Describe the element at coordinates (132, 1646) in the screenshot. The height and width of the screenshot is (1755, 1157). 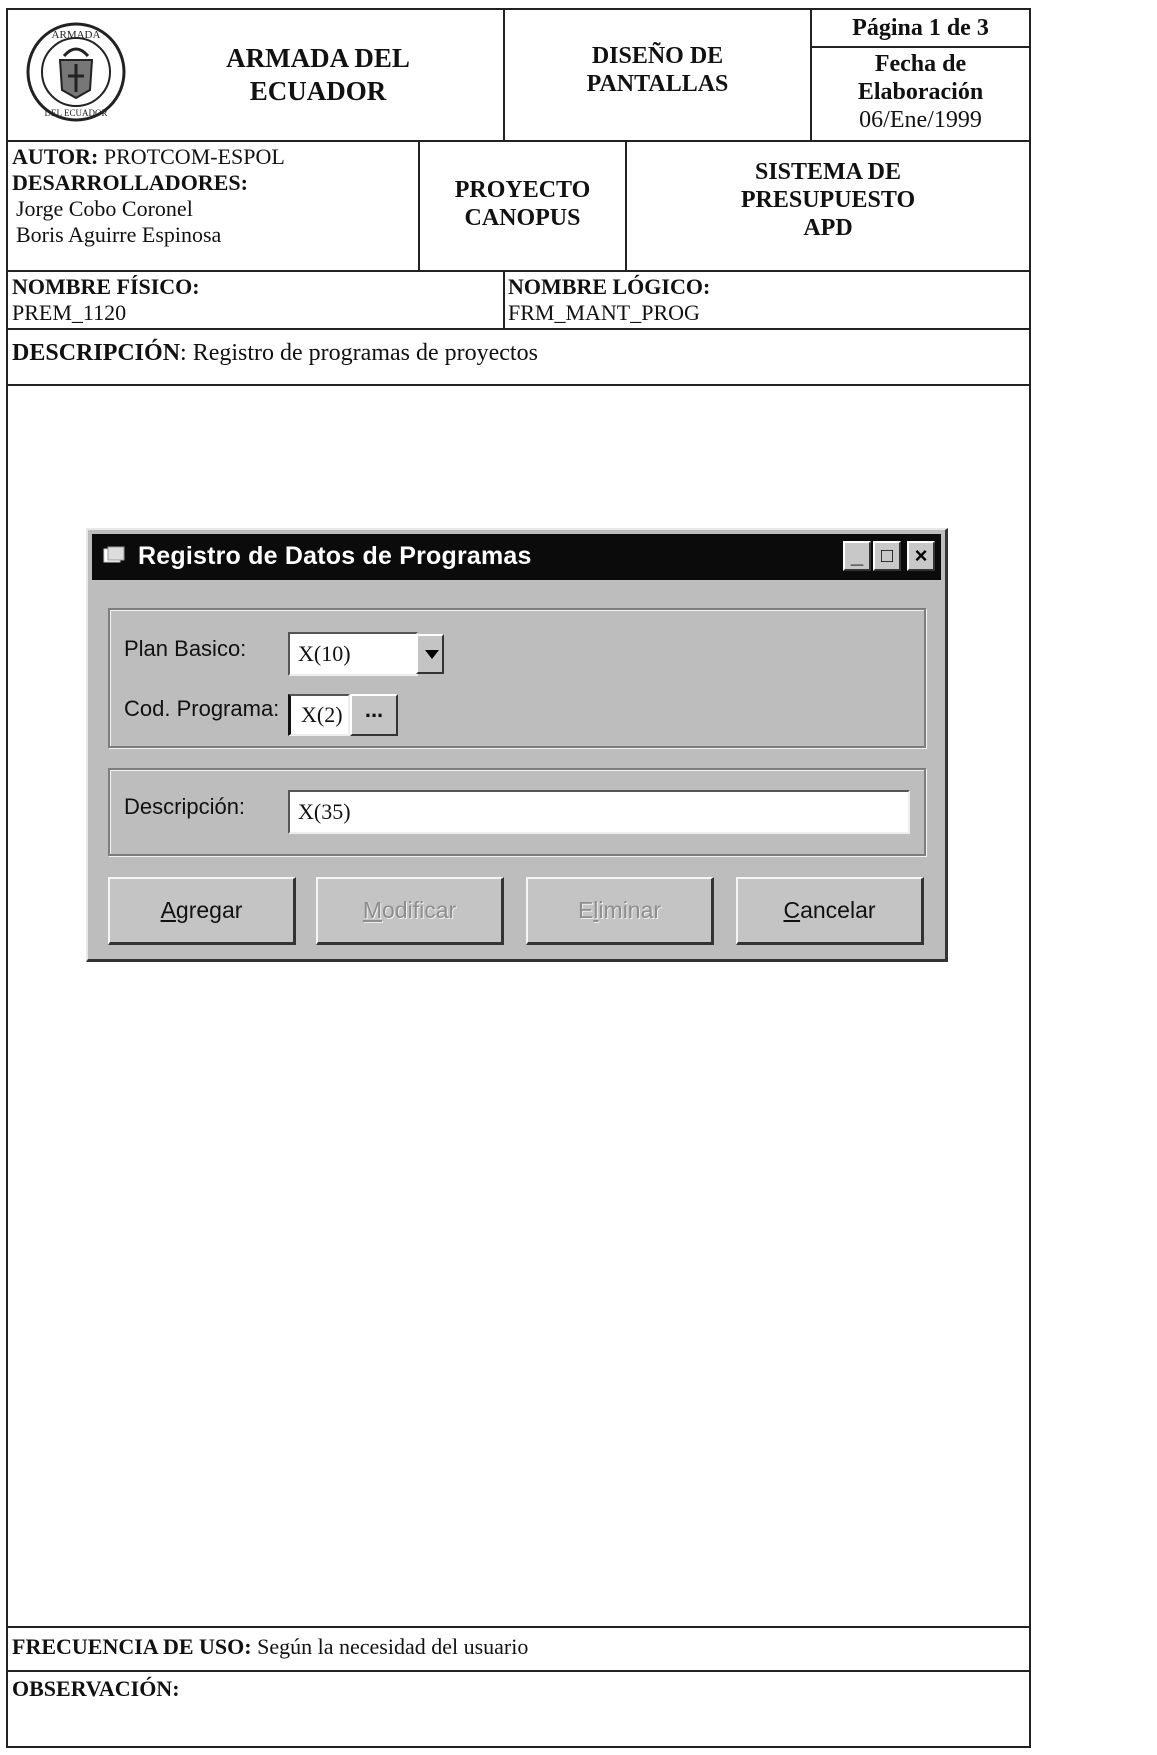
I see `frequency-label: FRECUENCIA DE USO:` at that location.